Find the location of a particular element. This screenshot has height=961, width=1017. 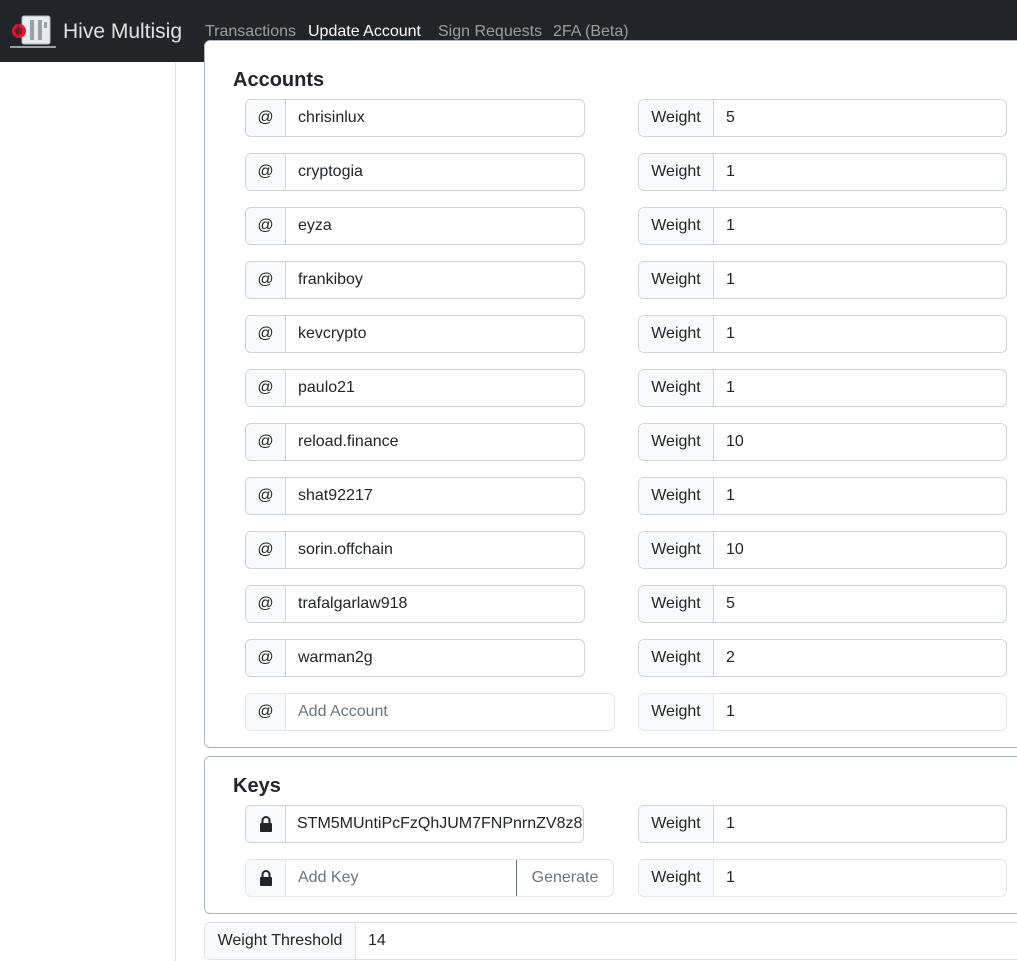

key-input: STM5MUntiPcFzQhJUM7FNPnrnZV8z8t is located at coordinates (434, 824).